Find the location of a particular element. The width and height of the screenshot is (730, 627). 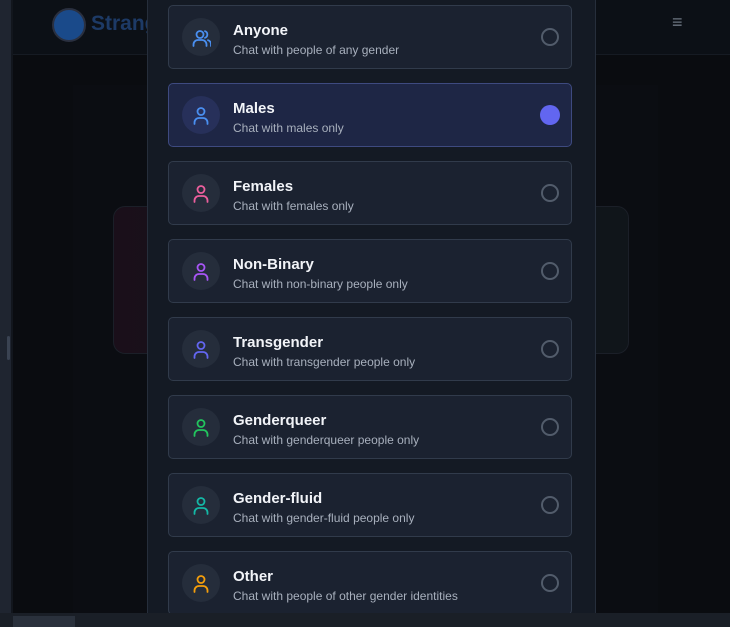

option-title: Transgender is located at coordinates (278, 342).